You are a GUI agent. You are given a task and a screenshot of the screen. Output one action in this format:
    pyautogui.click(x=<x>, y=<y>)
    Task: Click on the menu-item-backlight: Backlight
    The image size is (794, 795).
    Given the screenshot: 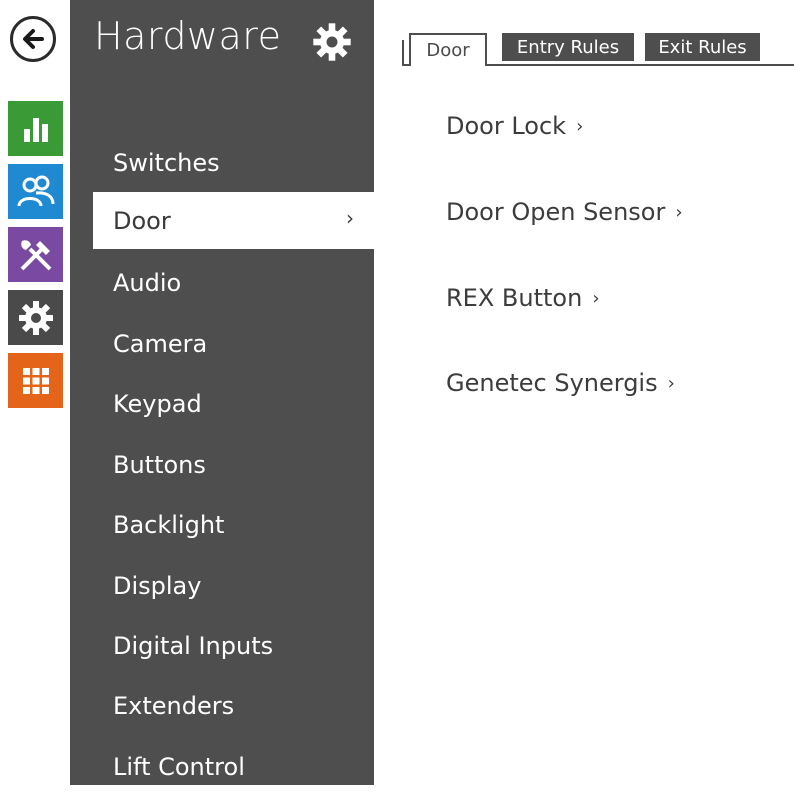 What is the action you would take?
    pyautogui.click(x=222, y=524)
    